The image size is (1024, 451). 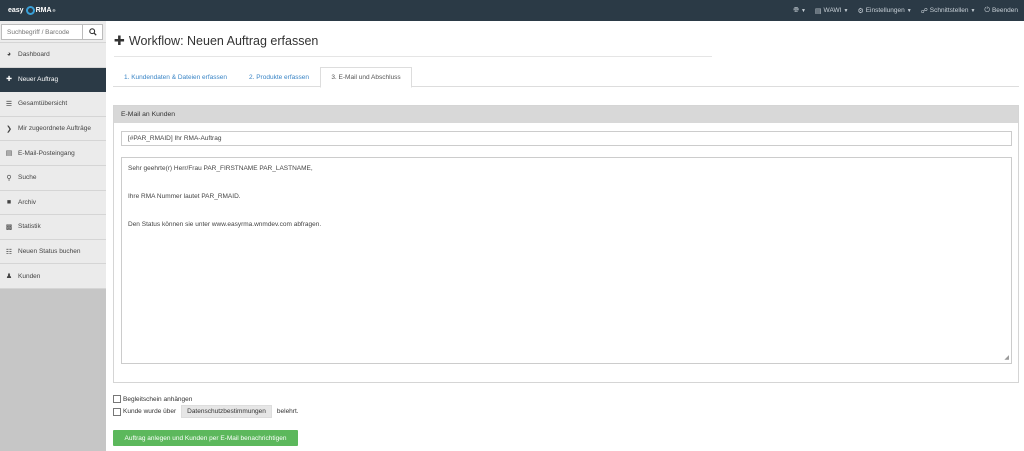 I want to click on tab-label: 1. Kundendaten & Dateien erfassen, so click(x=175, y=77).